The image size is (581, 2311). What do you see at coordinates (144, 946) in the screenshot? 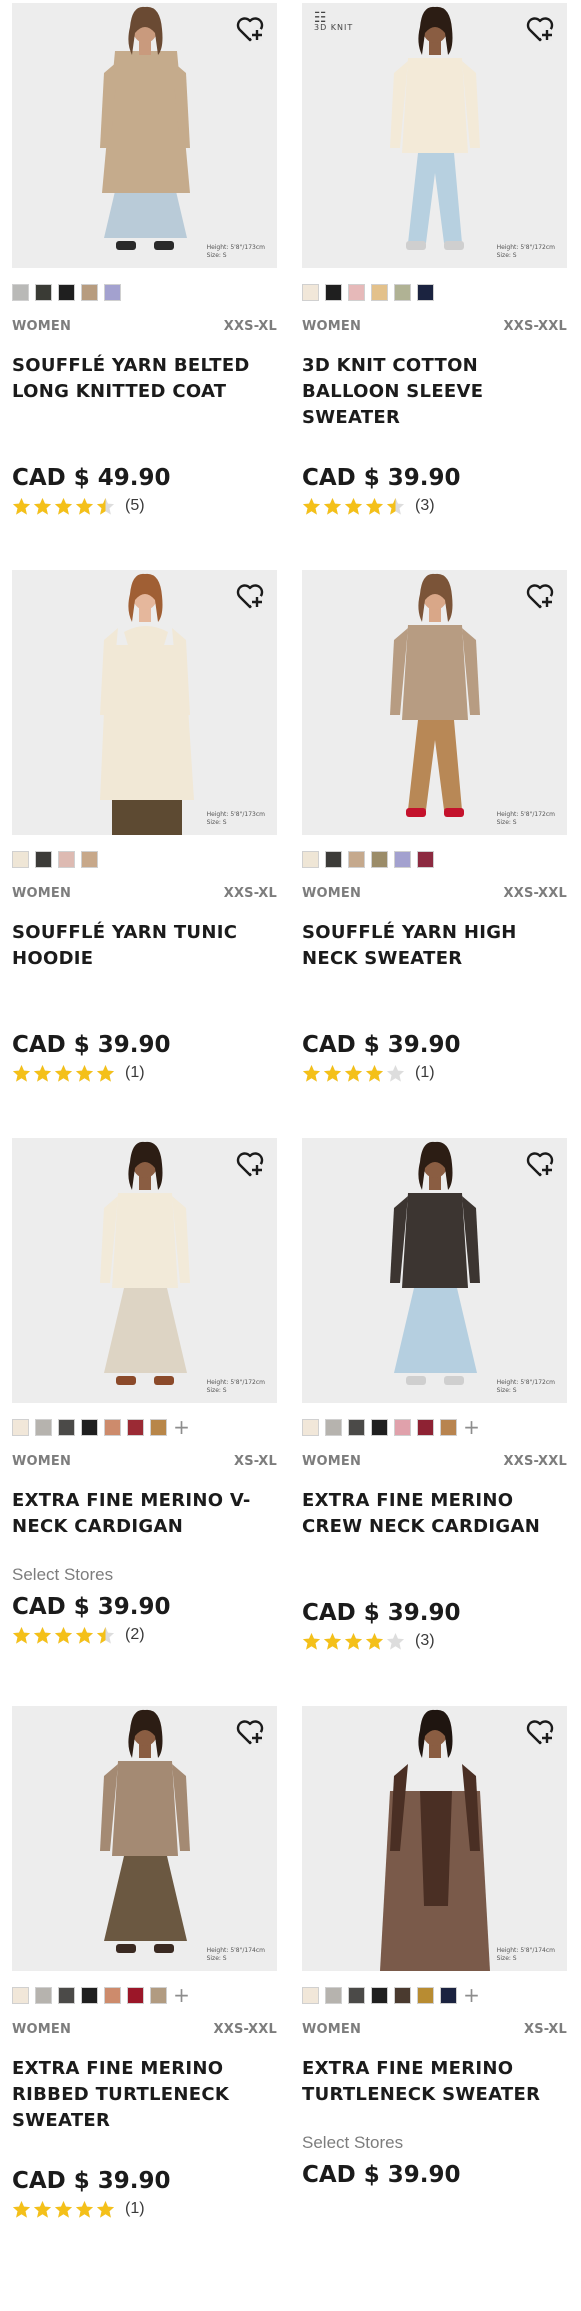
I see `product-name: SOUFFLÉ YARN TUNIC HOODIE` at bounding box center [144, 946].